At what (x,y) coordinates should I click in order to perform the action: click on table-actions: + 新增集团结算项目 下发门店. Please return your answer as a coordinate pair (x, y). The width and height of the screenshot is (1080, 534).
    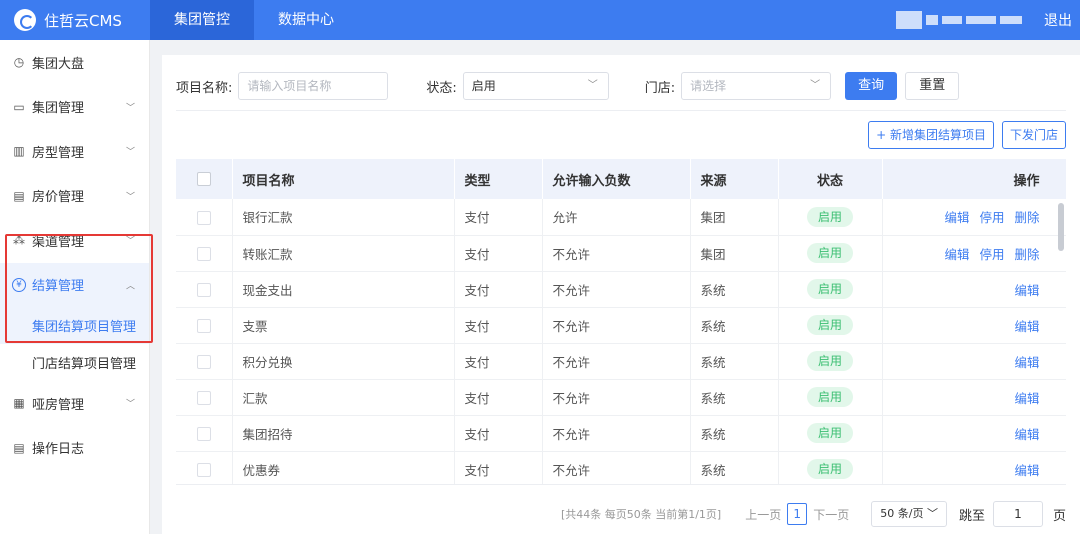
    Looking at the image, I should click on (963, 135).